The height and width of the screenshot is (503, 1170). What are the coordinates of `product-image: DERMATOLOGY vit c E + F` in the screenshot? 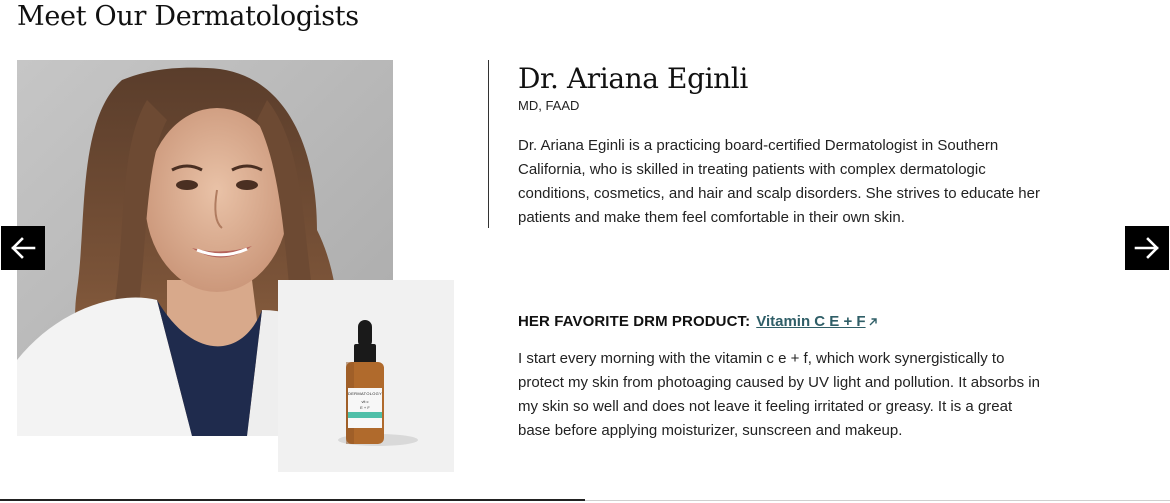 It's located at (366, 376).